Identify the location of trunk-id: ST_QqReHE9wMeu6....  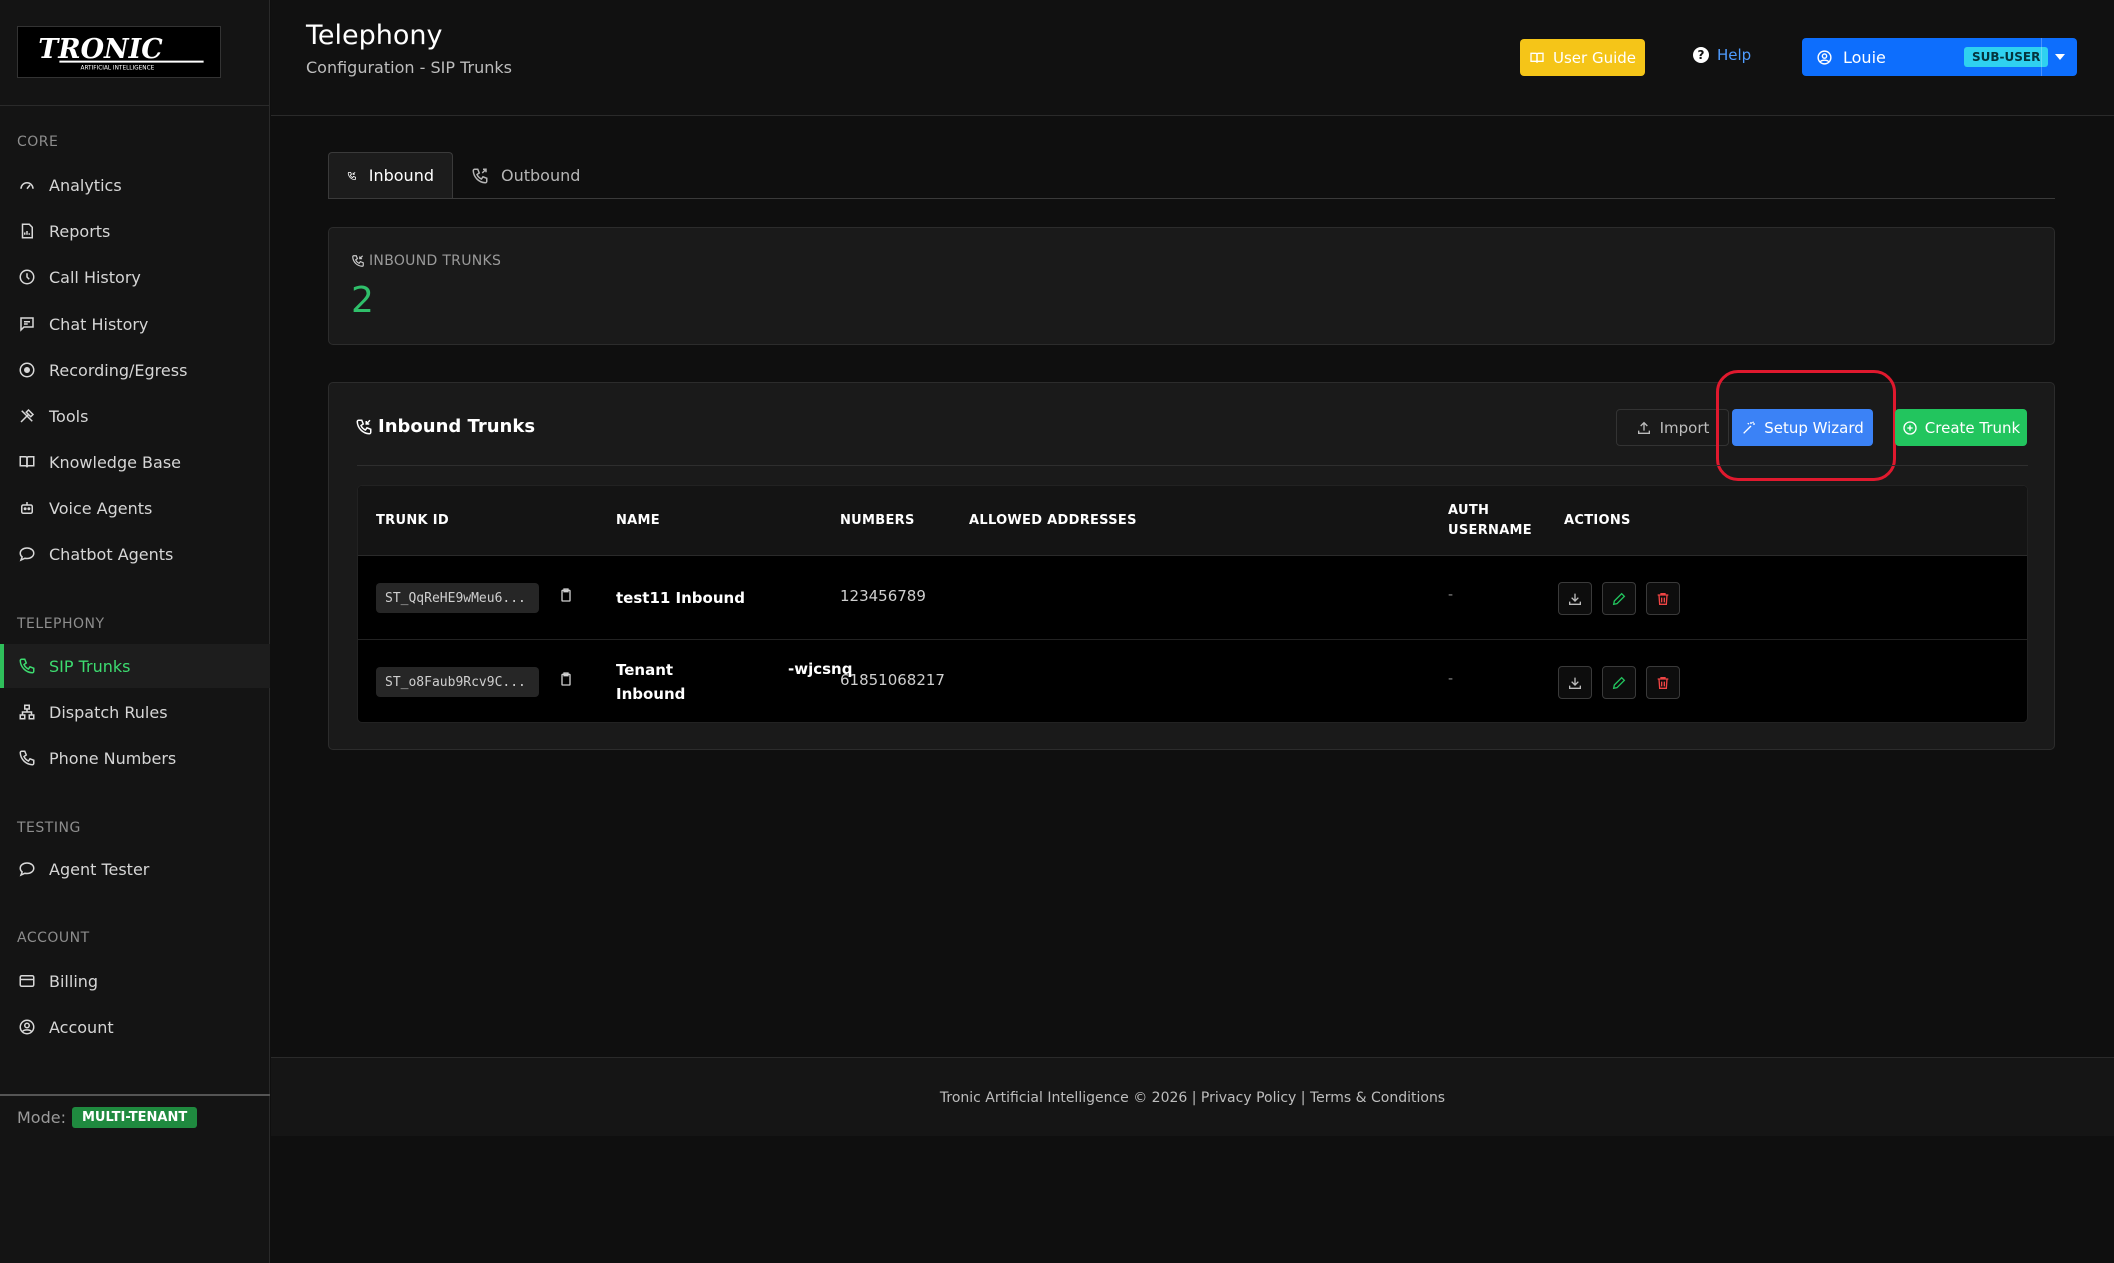
(457, 598).